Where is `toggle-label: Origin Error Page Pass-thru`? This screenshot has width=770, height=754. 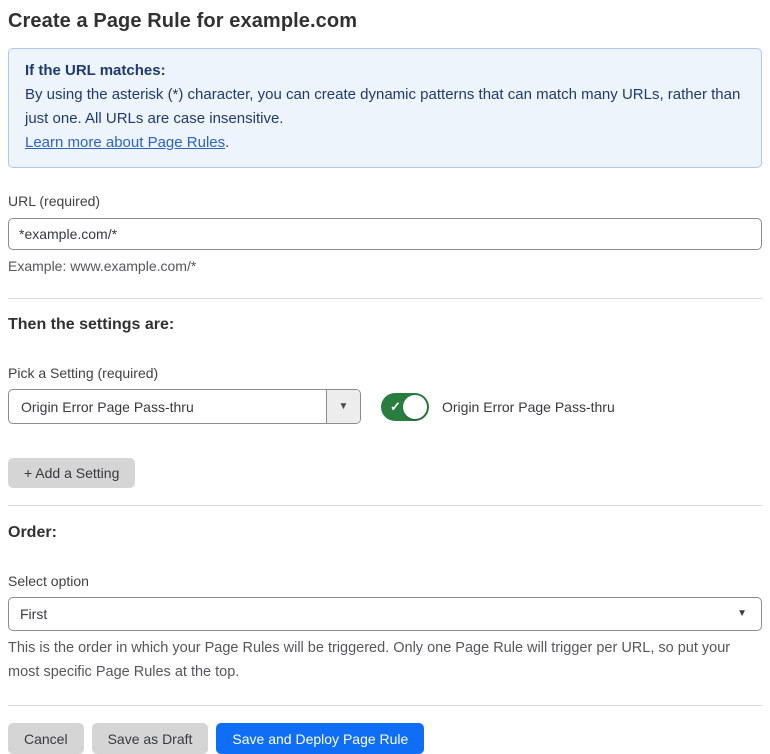
toggle-label: Origin Error Page Pass-thru is located at coordinates (528, 406).